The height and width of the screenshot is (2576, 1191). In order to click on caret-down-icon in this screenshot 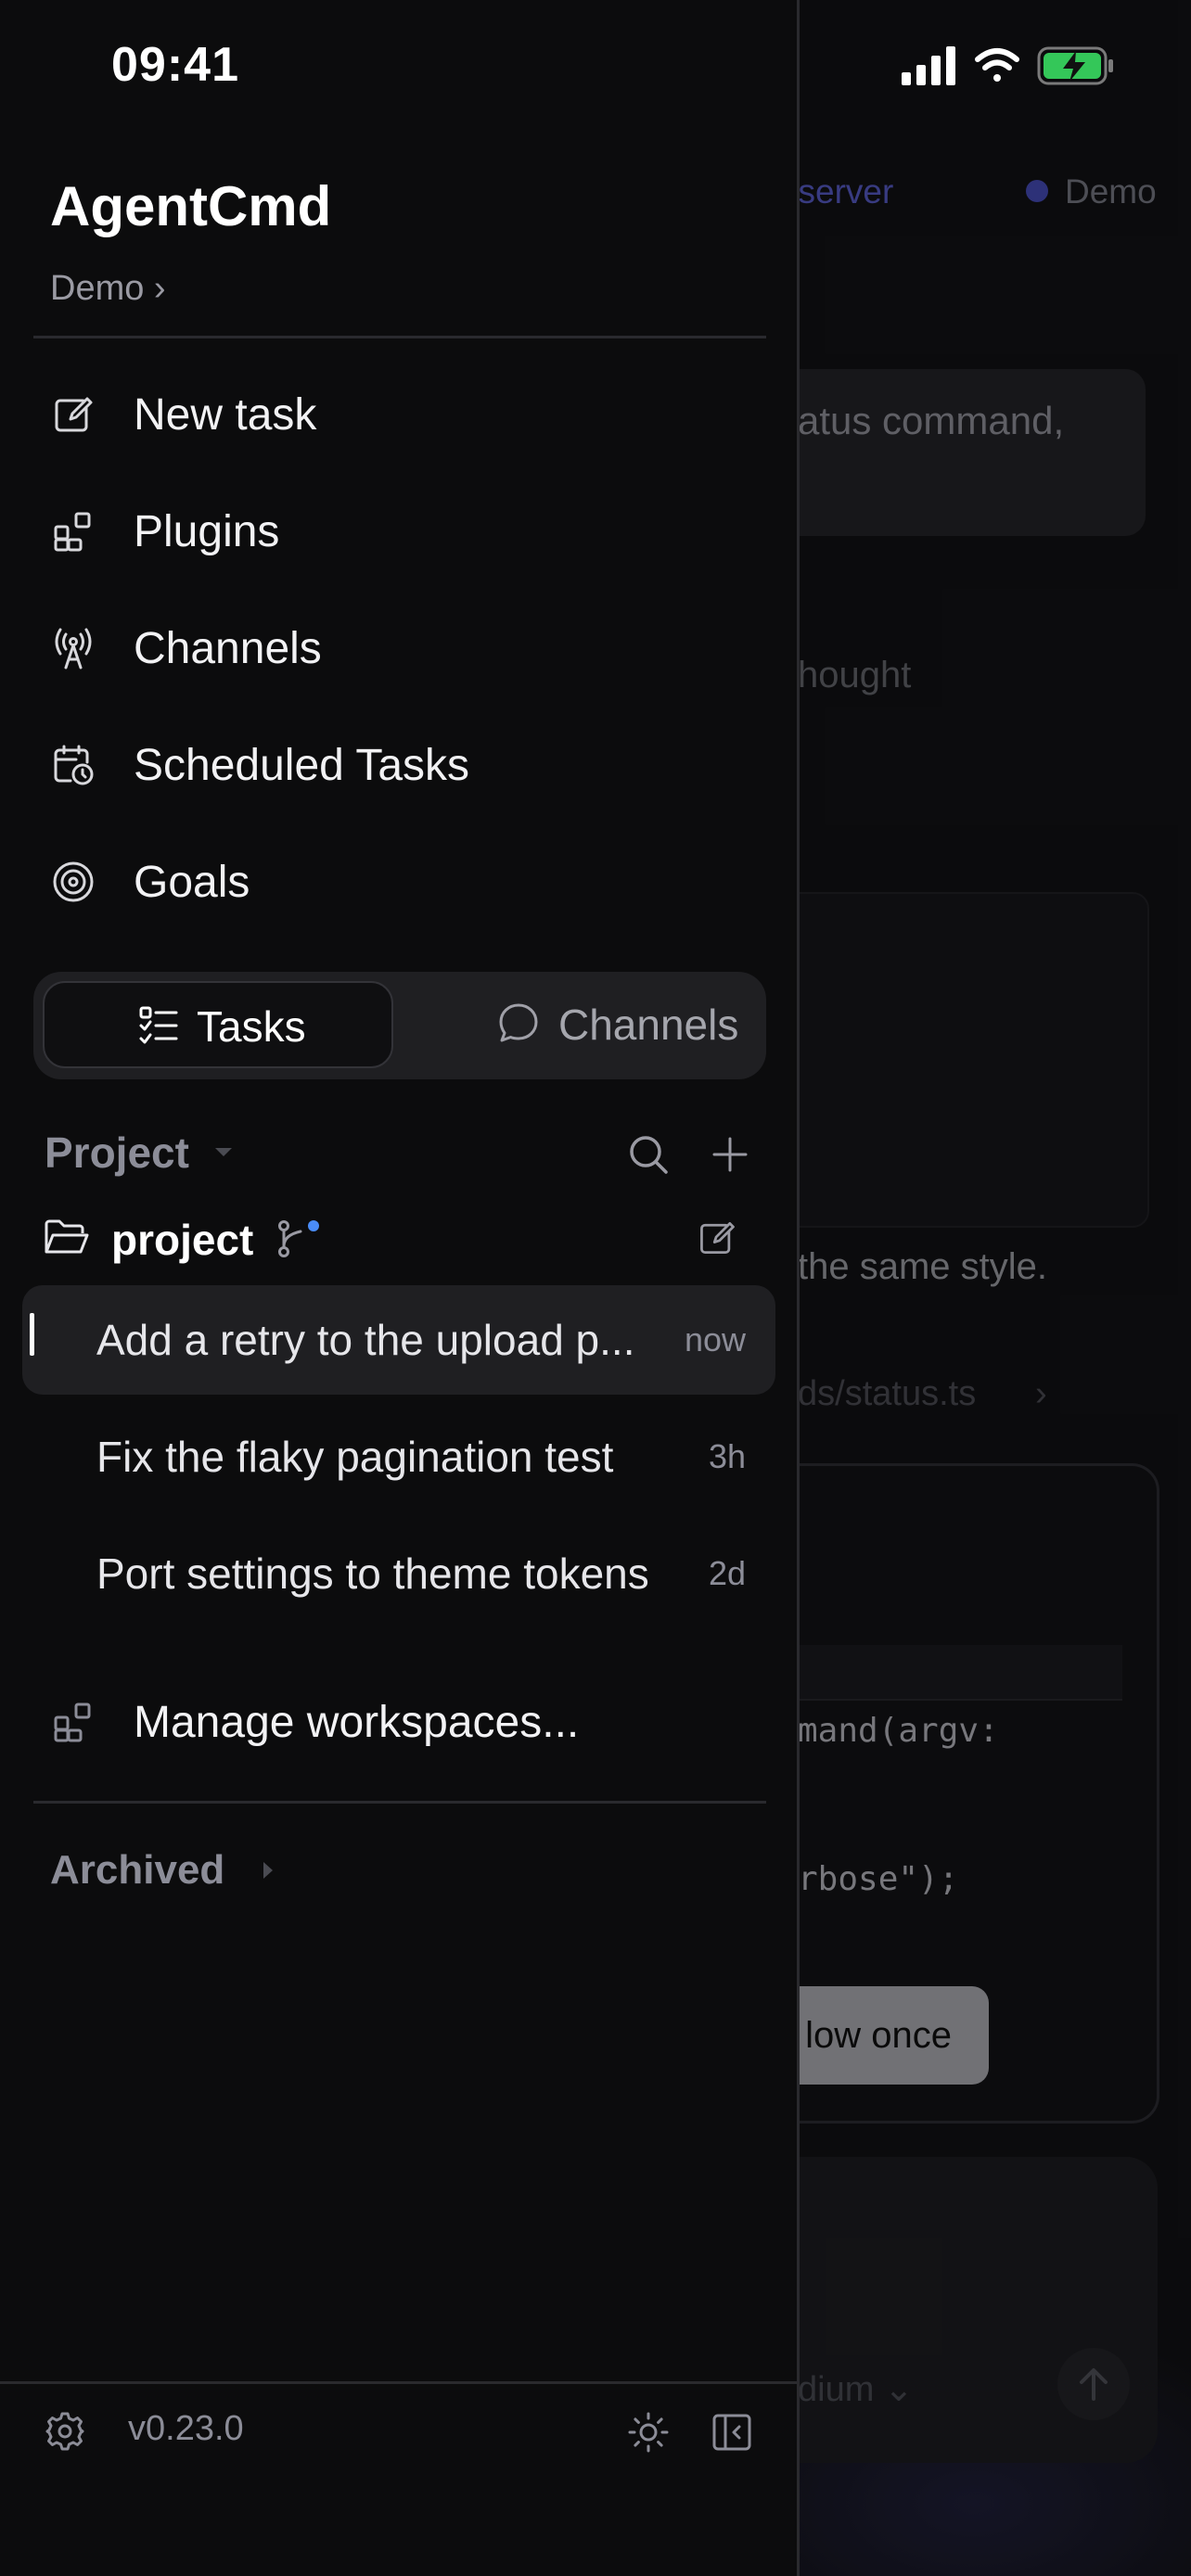, I will do `click(223, 1152)`.